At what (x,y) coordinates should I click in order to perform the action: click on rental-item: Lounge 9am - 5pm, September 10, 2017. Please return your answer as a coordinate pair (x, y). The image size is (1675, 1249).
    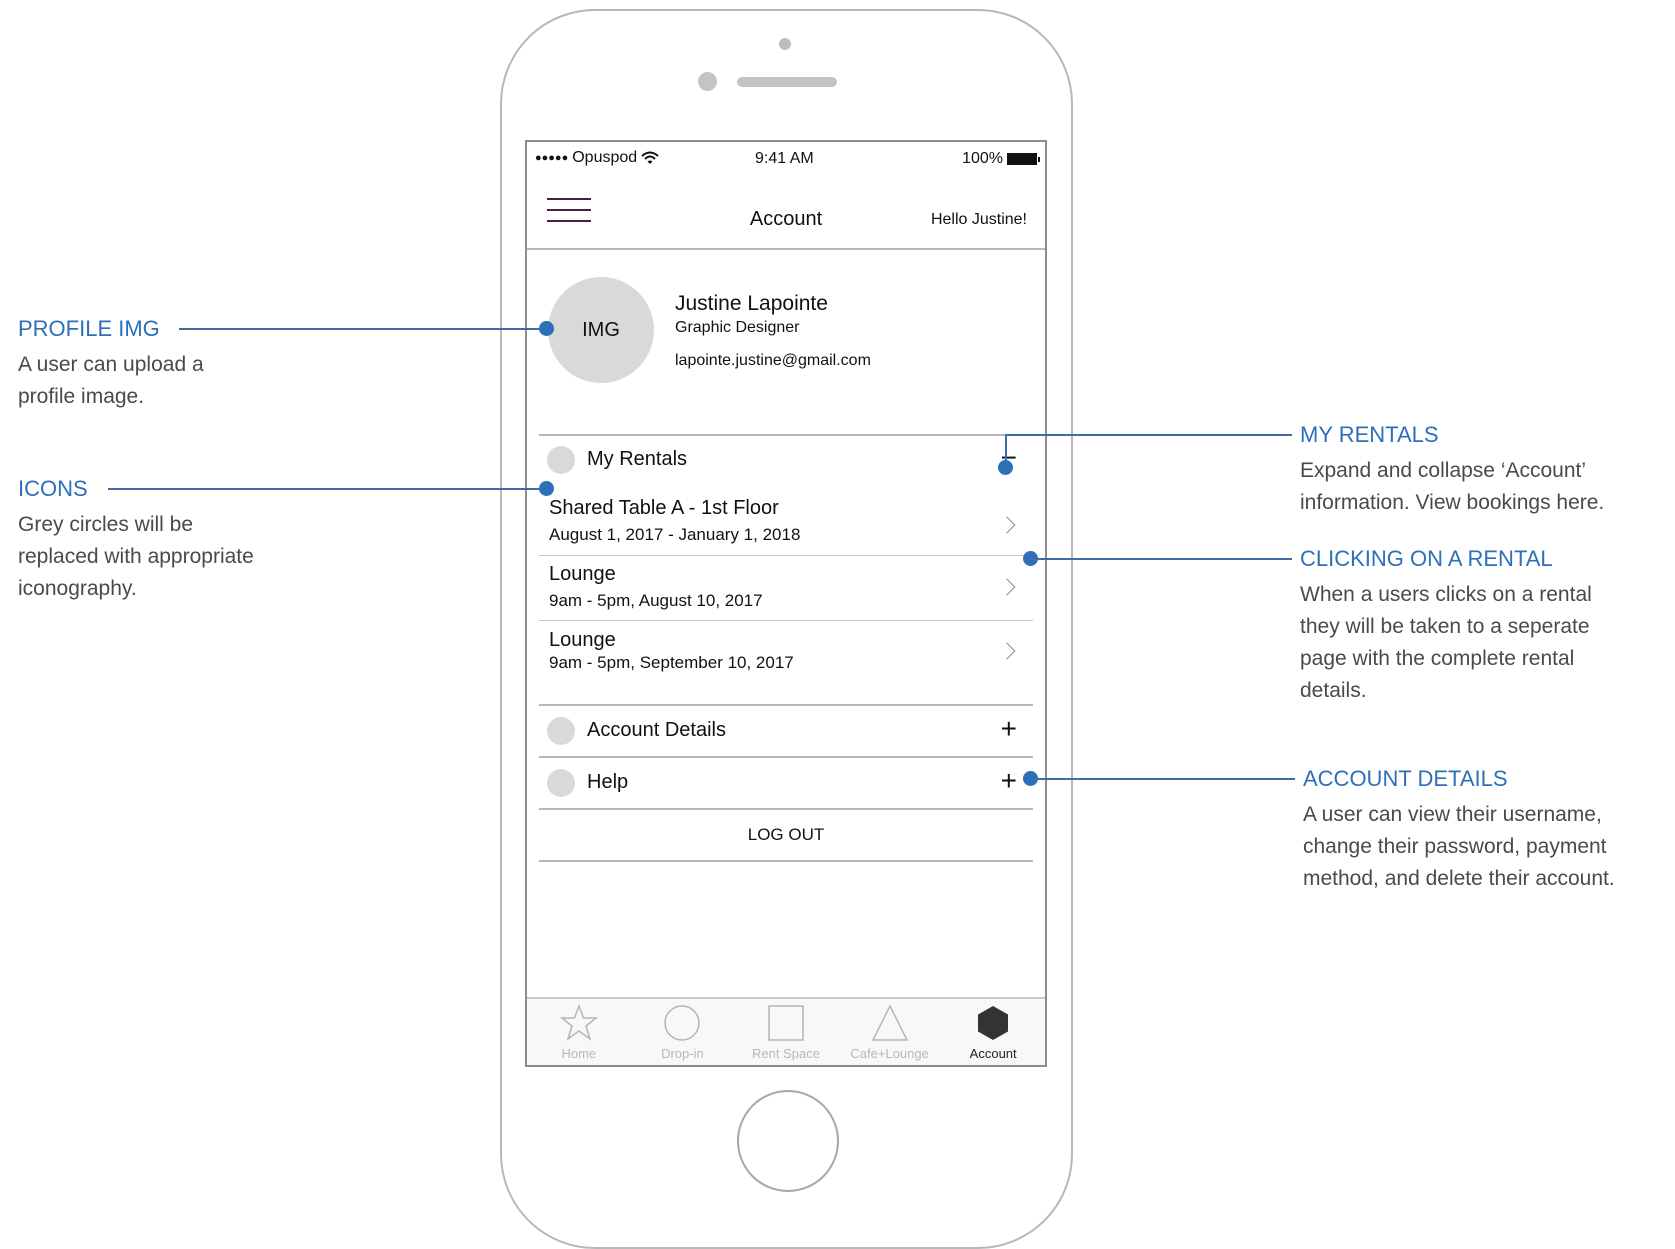
    Looking at the image, I should click on (786, 657).